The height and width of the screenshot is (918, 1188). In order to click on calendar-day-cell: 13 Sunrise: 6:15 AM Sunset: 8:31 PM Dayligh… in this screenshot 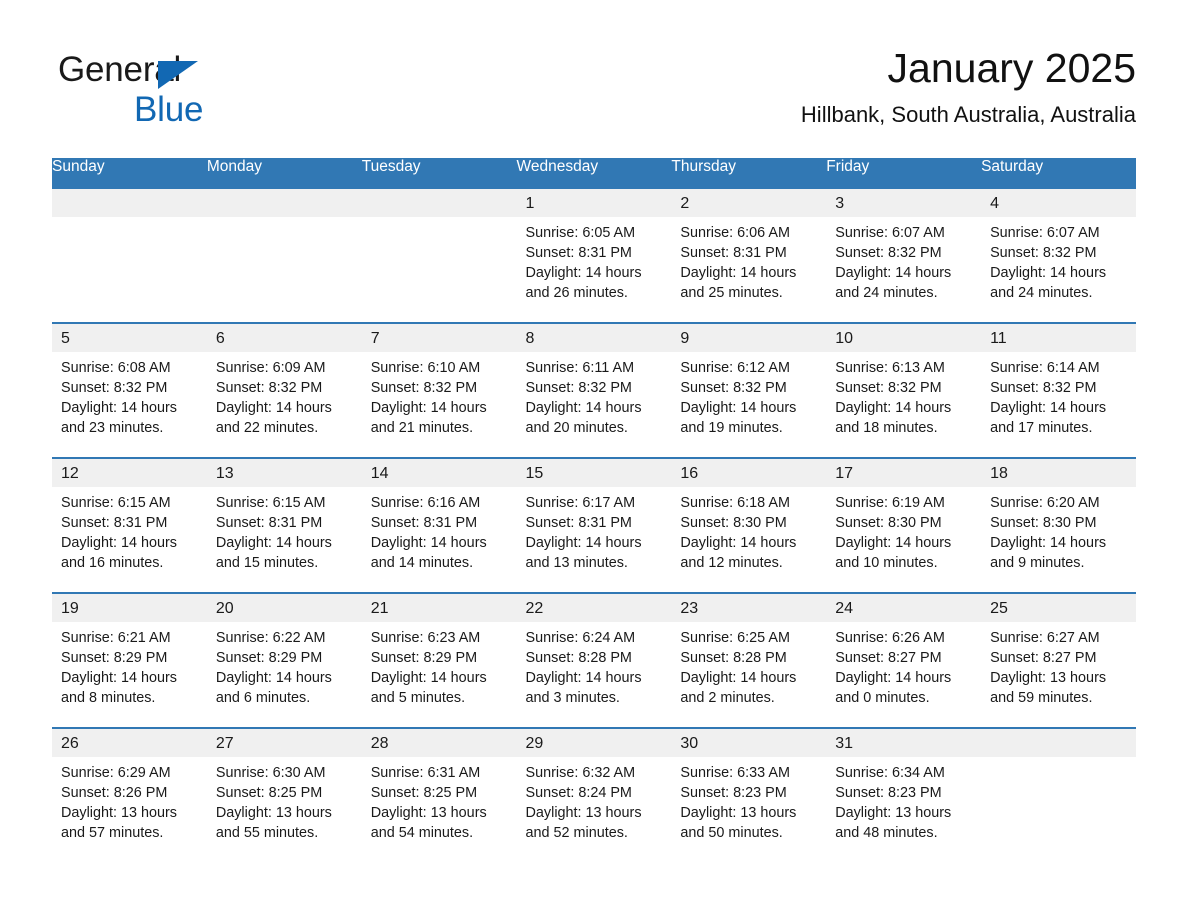, I will do `click(284, 525)`.